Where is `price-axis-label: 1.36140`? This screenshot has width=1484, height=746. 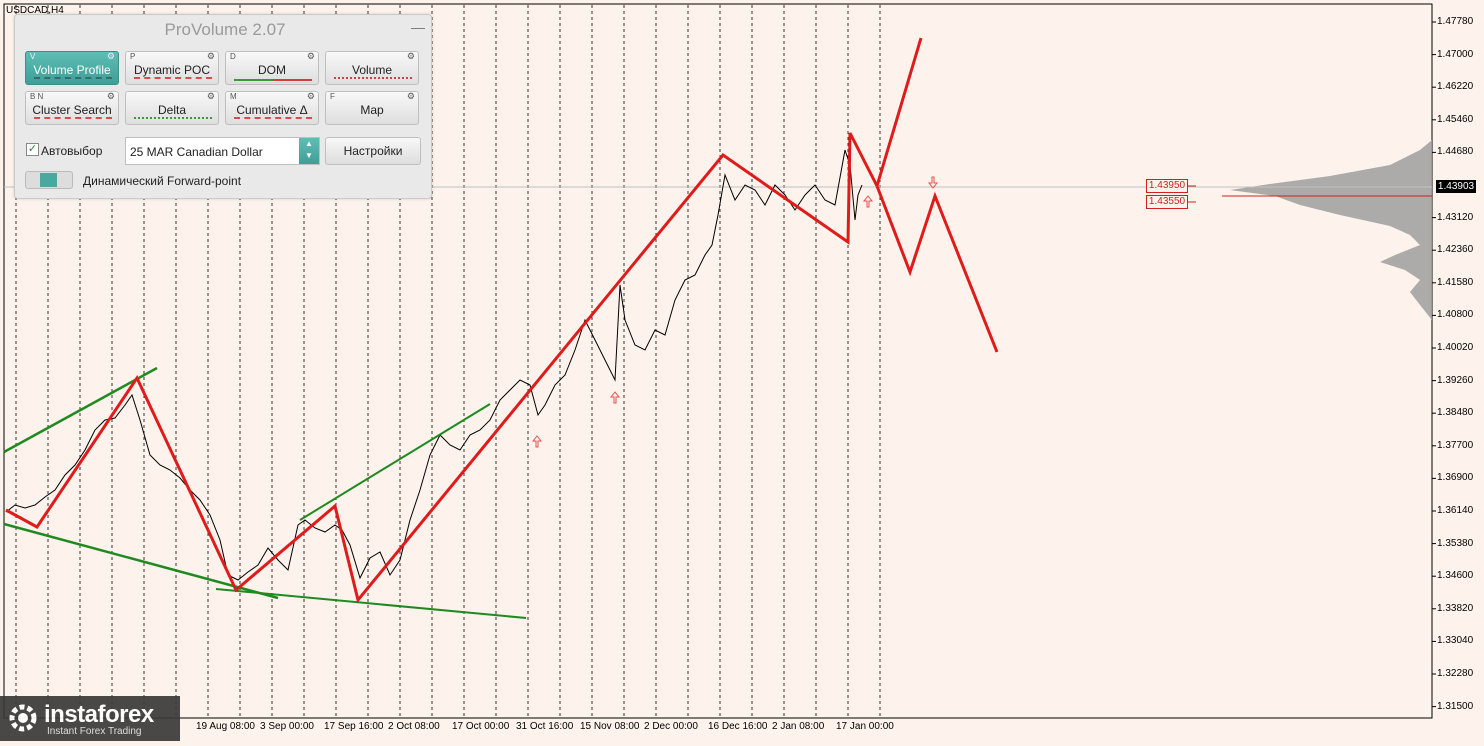 price-axis-label: 1.36140 is located at coordinates (1455, 510).